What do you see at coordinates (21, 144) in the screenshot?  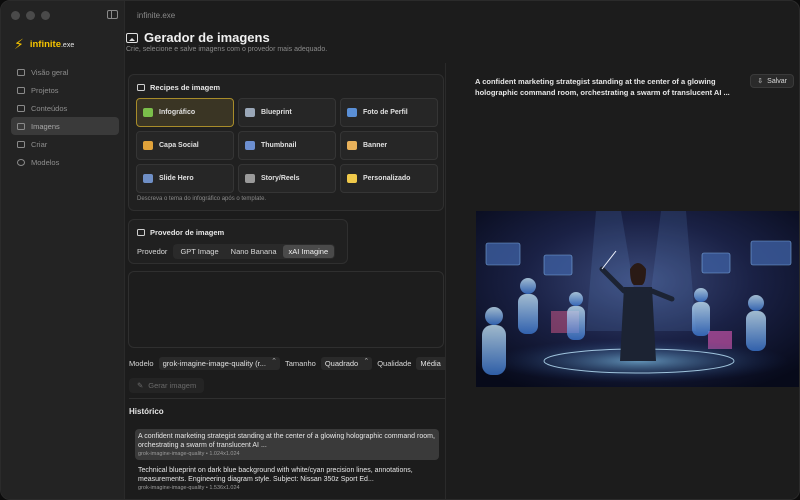 I see `edit-icon` at bounding box center [21, 144].